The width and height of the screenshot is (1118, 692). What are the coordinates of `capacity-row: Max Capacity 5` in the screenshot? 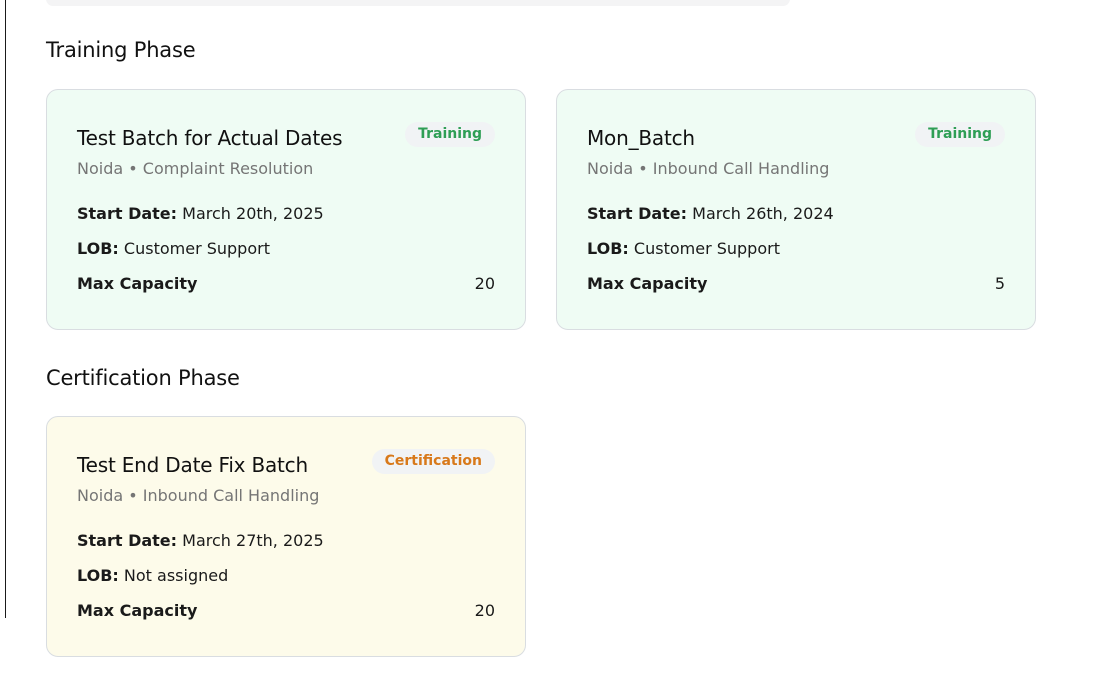 It's located at (796, 283).